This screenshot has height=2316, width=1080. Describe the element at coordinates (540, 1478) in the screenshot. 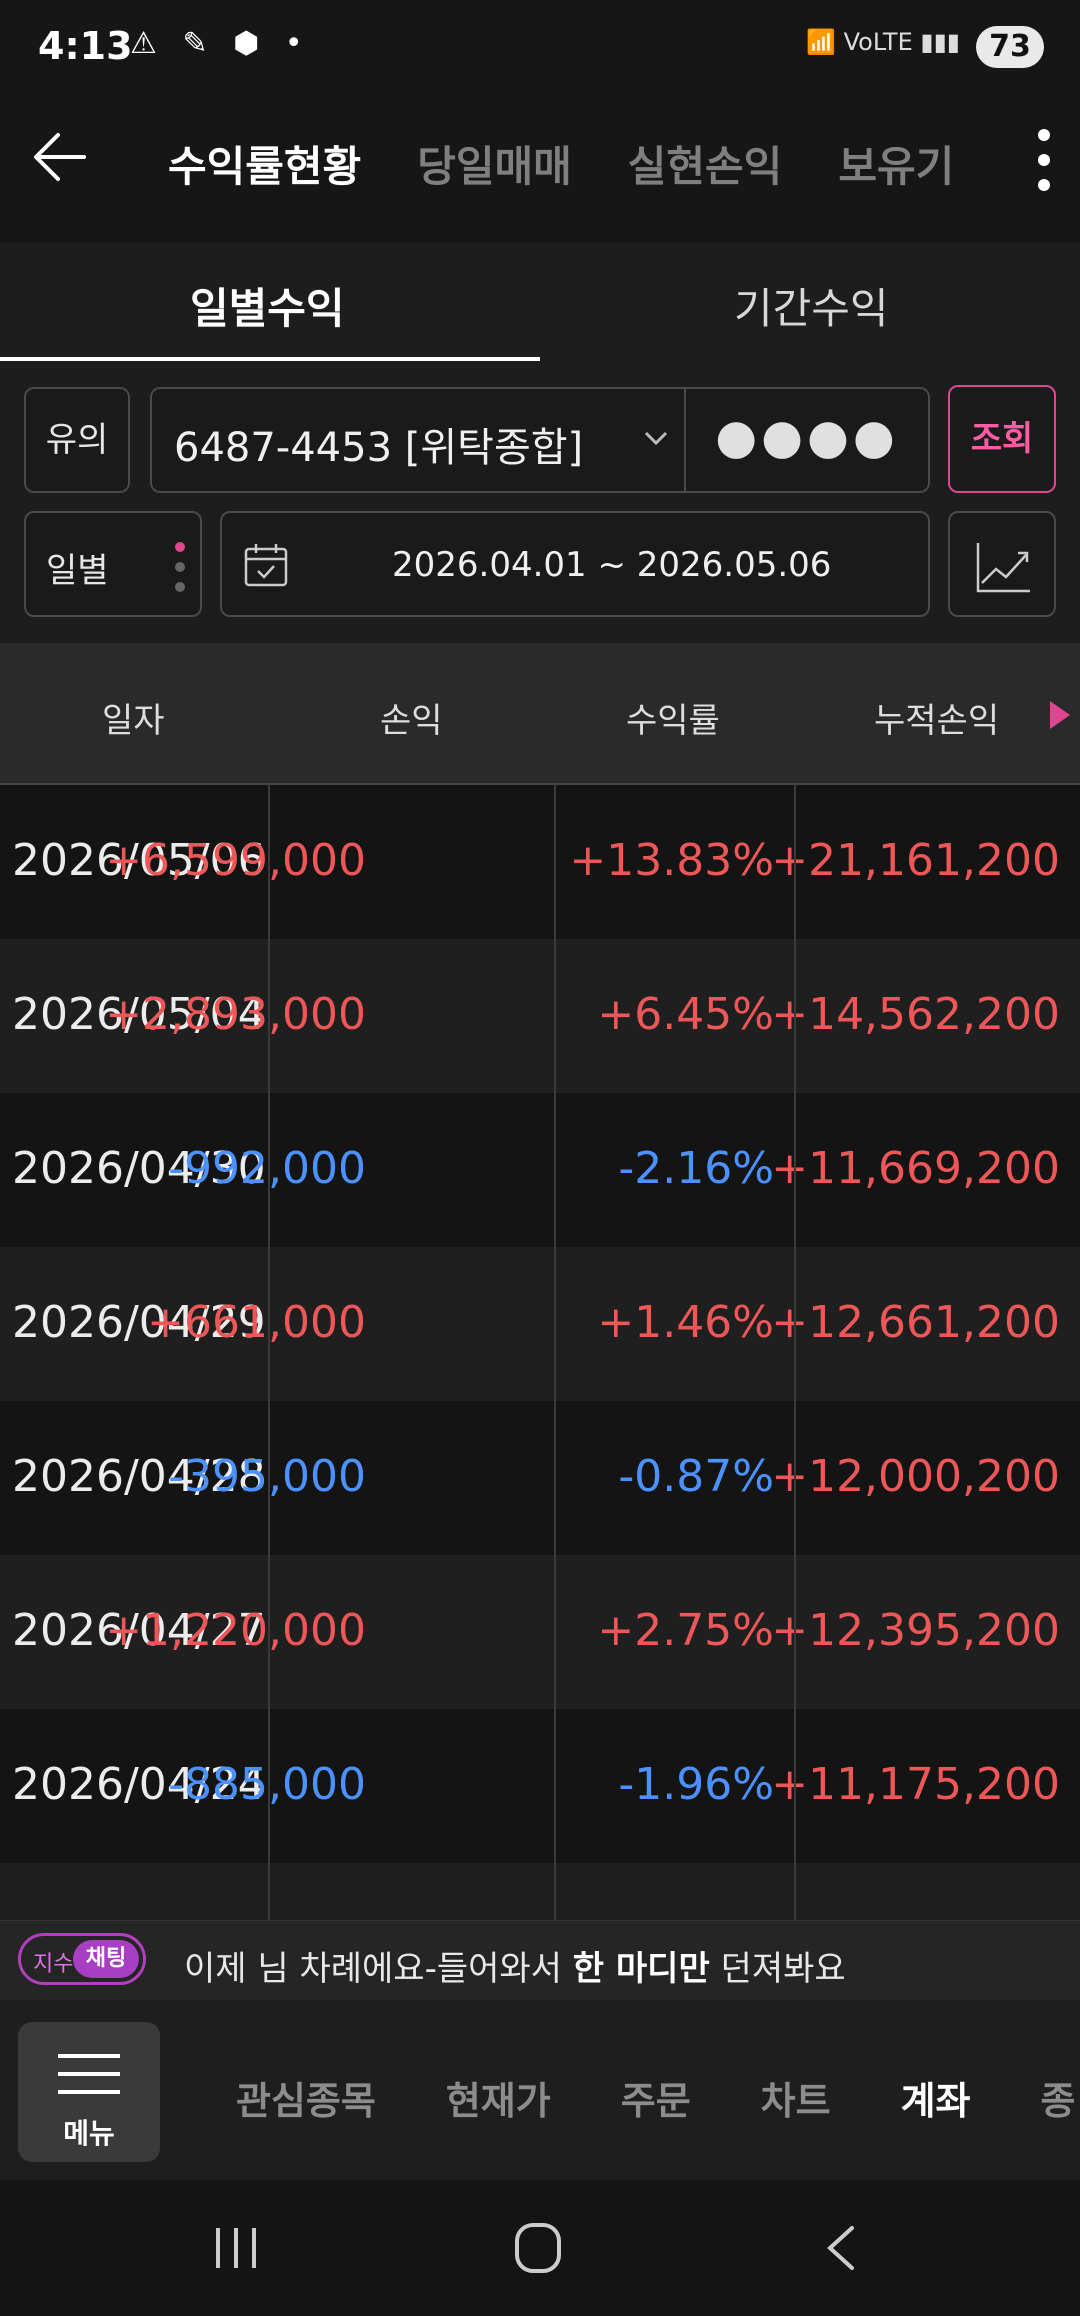

I see `table-row: 2026/04/28 -395,000 -0.87% +12,000,200` at that location.